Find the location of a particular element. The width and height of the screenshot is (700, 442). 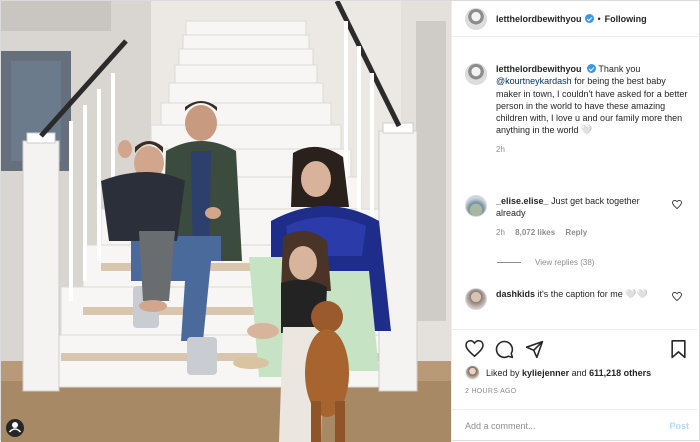

comment-likes-count: 8,072 likes is located at coordinates (535, 232).